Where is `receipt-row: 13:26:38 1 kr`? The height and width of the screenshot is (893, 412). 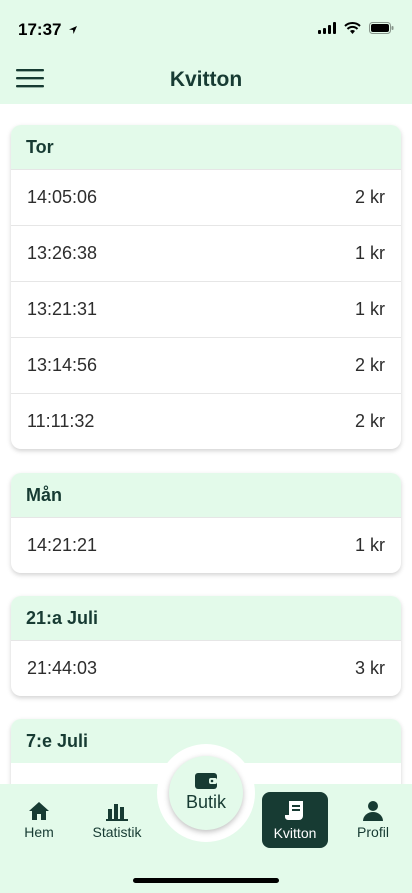
receipt-row: 13:26:38 1 kr is located at coordinates (206, 253).